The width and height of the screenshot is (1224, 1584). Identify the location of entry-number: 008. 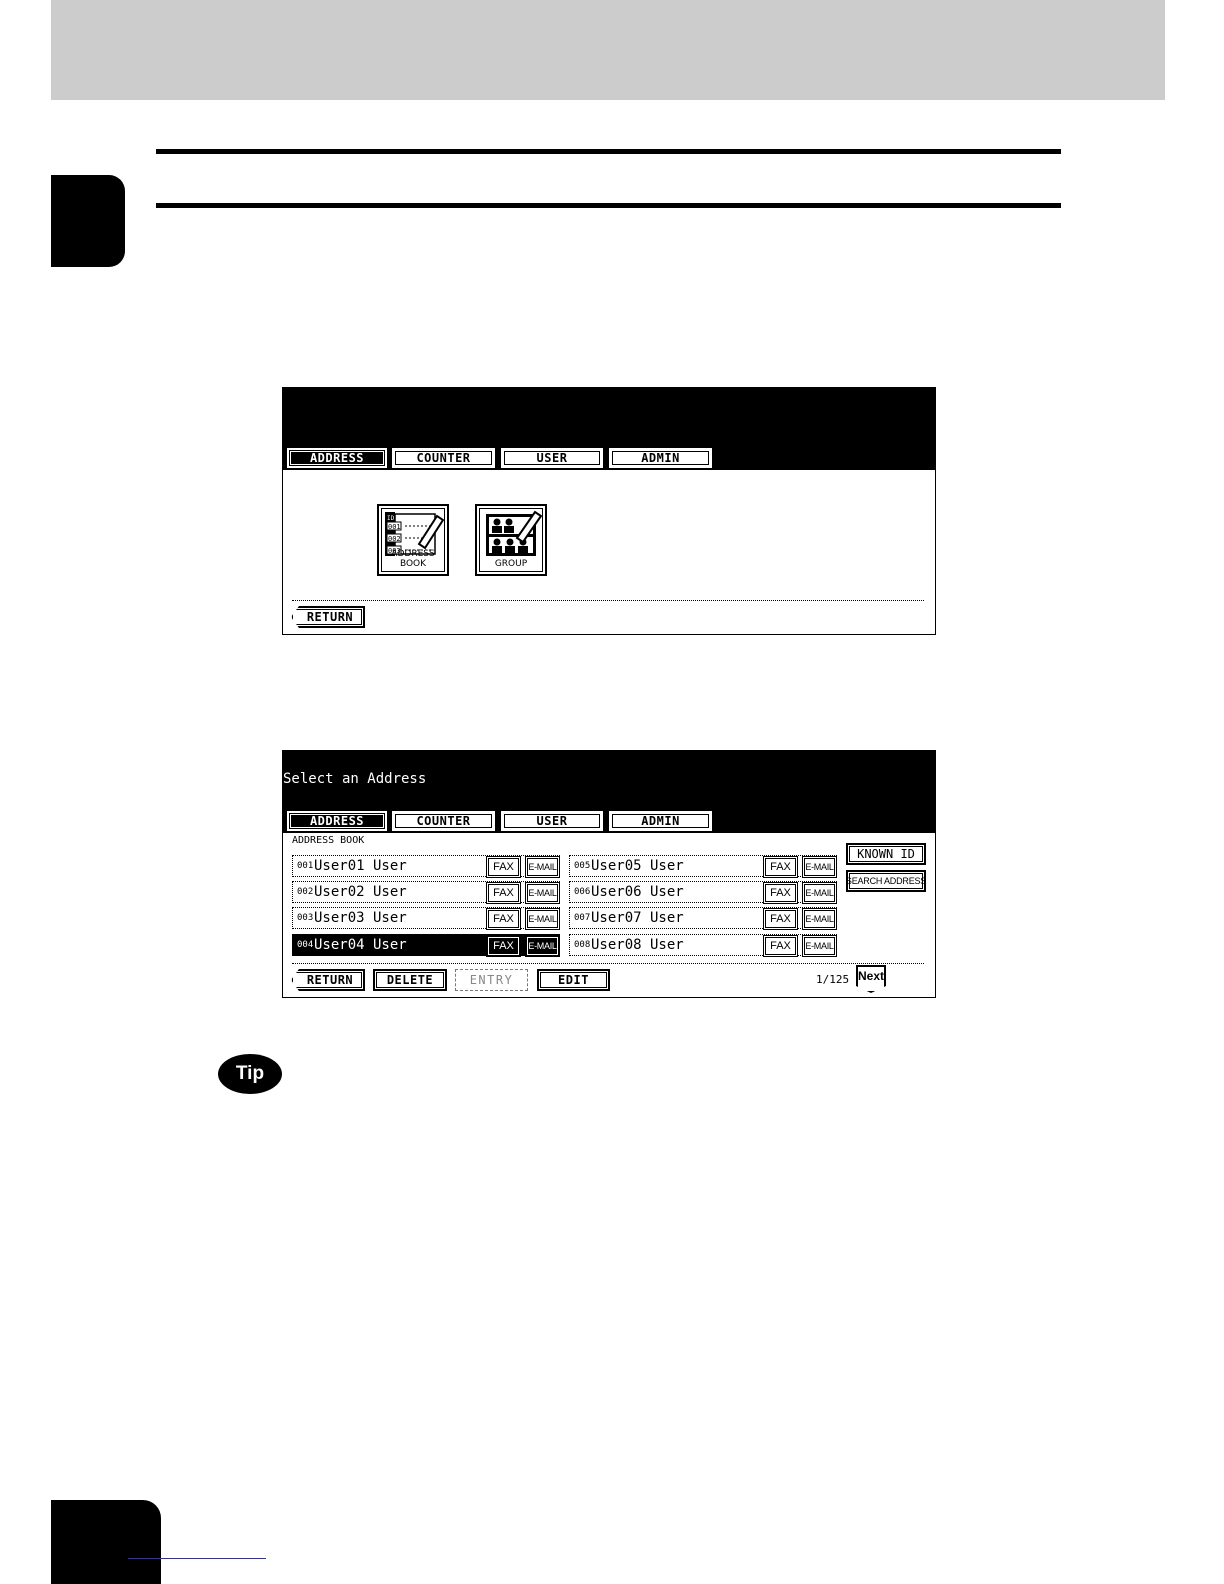
(582, 945).